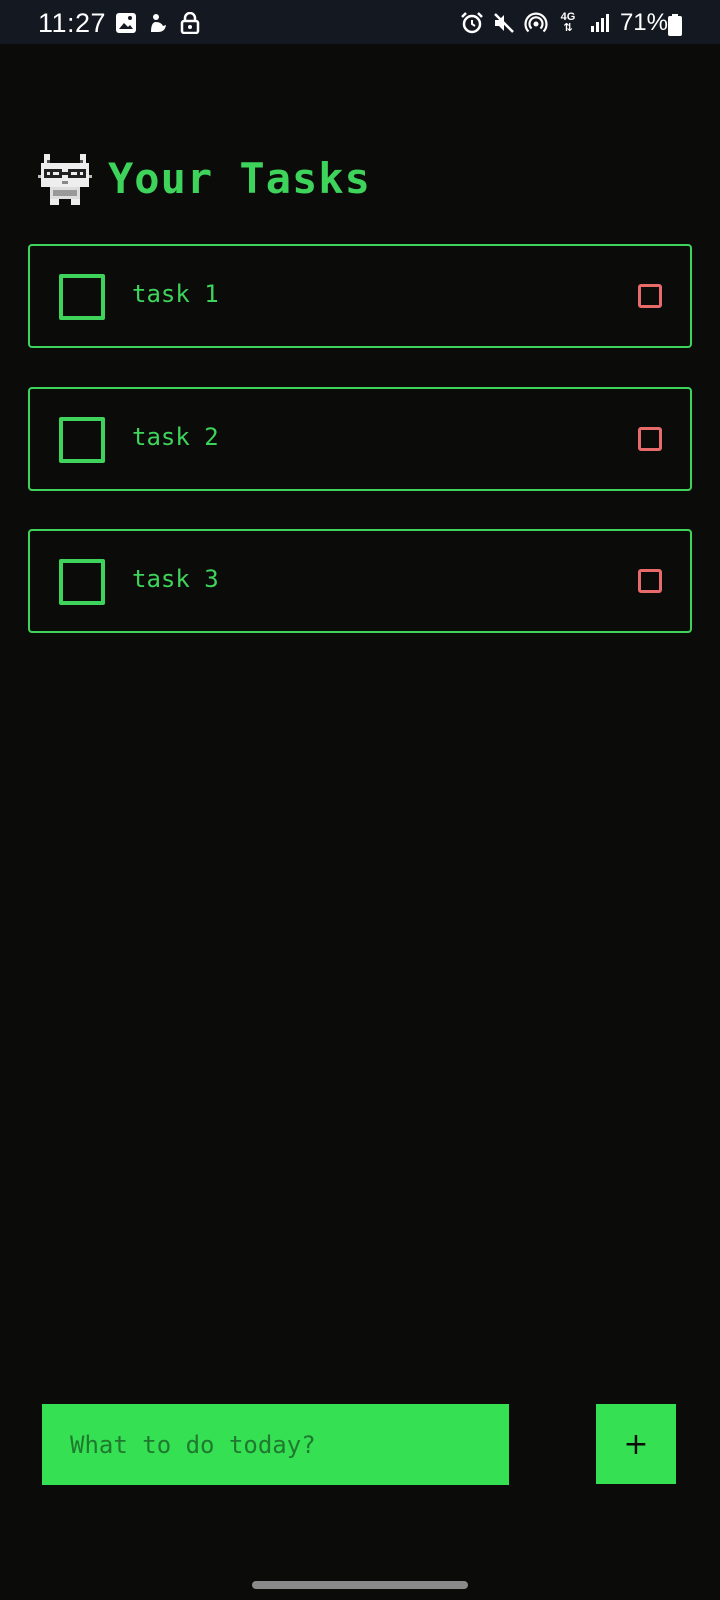 The width and height of the screenshot is (720, 1600). Describe the element at coordinates (175, 579) in the screenshot. I see `task-label: task 3` at that location.